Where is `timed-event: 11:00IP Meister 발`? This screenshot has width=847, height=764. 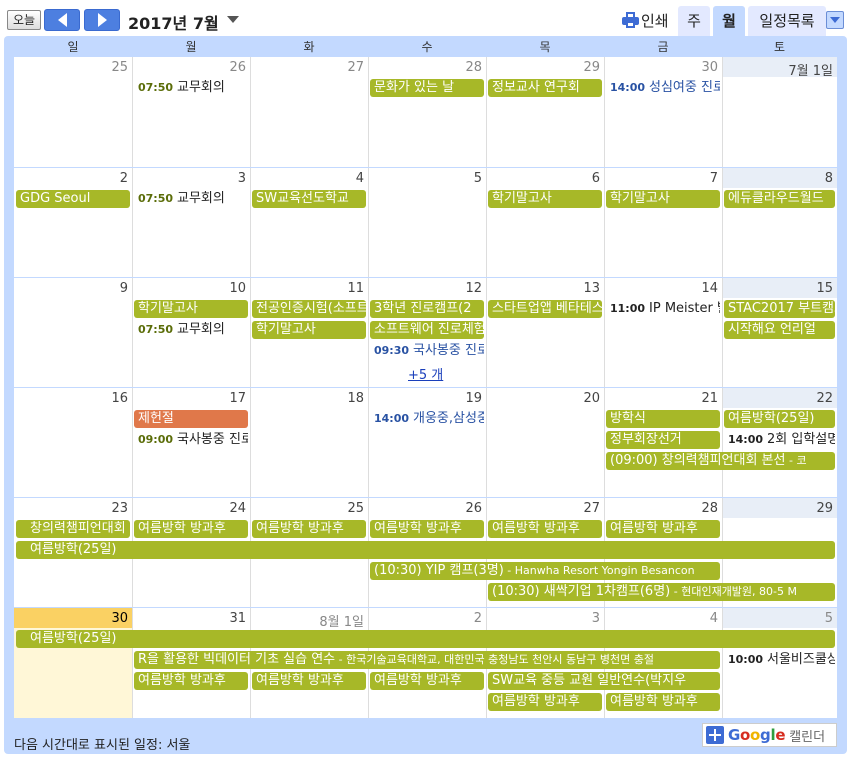 timed-event: 11:00IP Meister 발 is located at coordinates (663, 309).